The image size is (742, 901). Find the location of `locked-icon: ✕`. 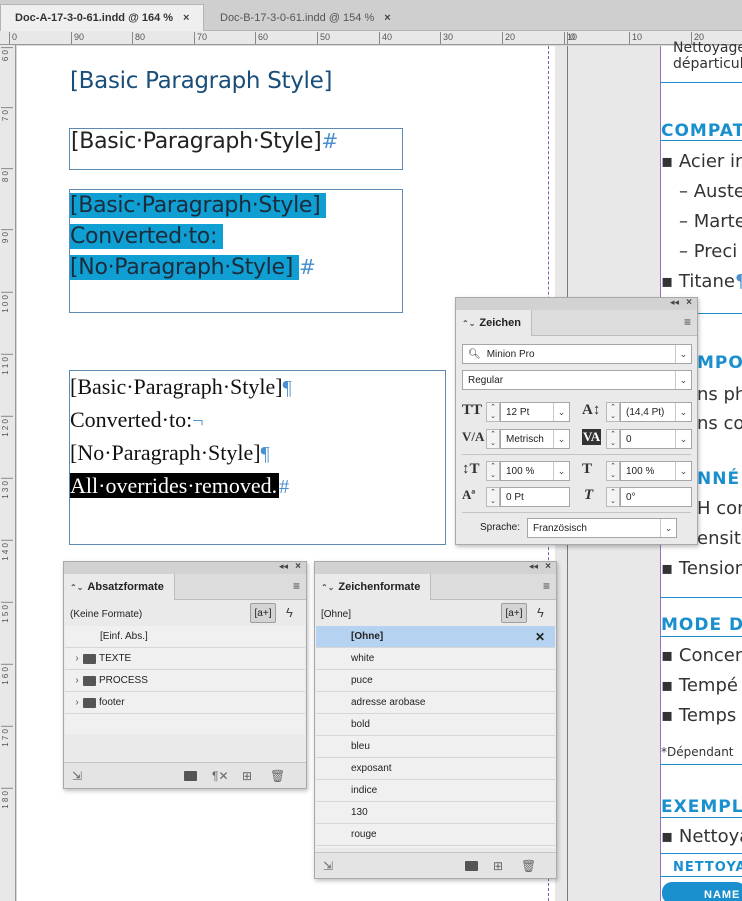

locked-icon: ✕ is located at coordinates (539, 636).